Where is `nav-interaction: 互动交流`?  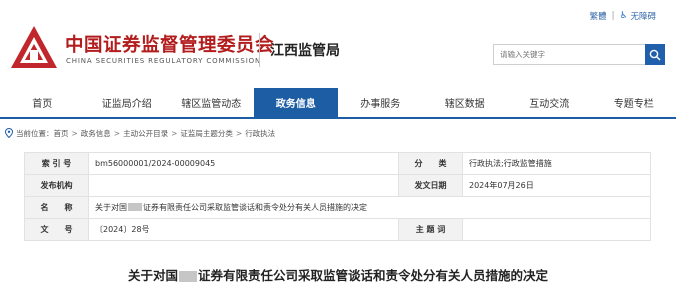
nav-interaction: 互动交流 is located at coordinates (549, 102).